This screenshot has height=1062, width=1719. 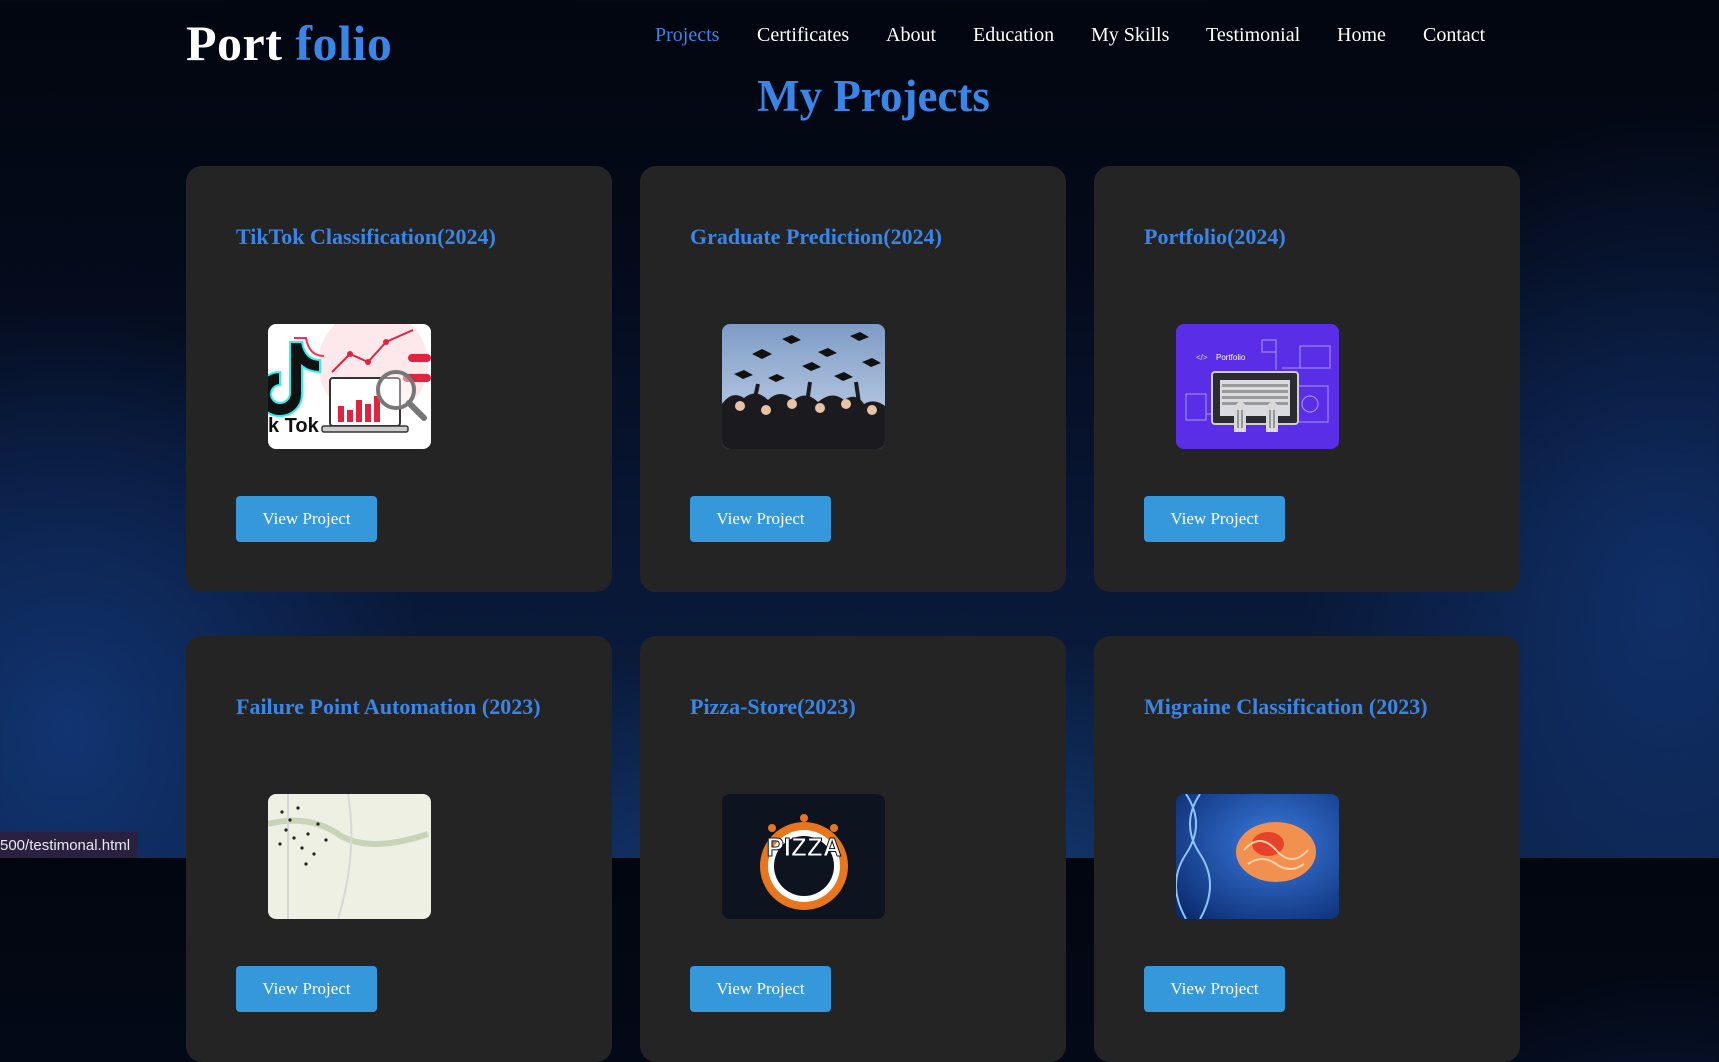 What do you see at coordinates (1361, 35) in the screenshot?
I see `nav-home: Home` at bounding box center [1361, 35].